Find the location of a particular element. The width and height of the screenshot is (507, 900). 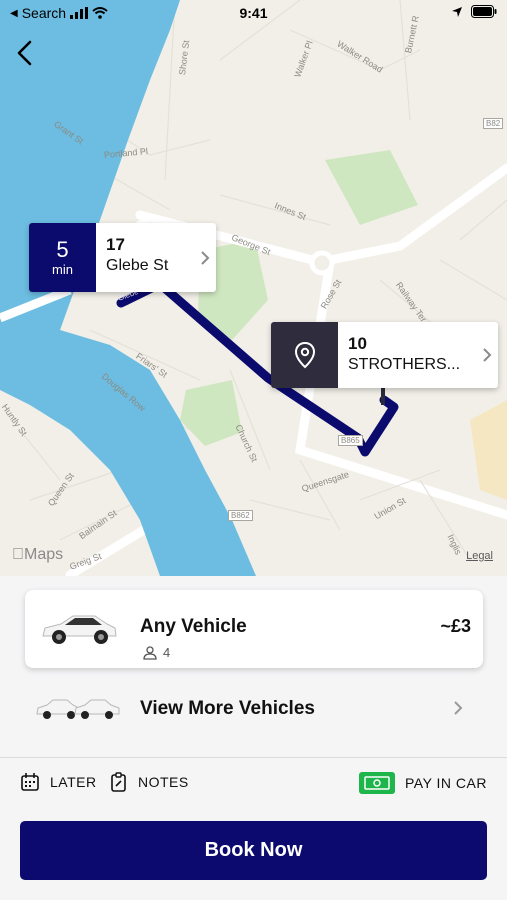

location-pin-icon is located at coordinates (304, 355).